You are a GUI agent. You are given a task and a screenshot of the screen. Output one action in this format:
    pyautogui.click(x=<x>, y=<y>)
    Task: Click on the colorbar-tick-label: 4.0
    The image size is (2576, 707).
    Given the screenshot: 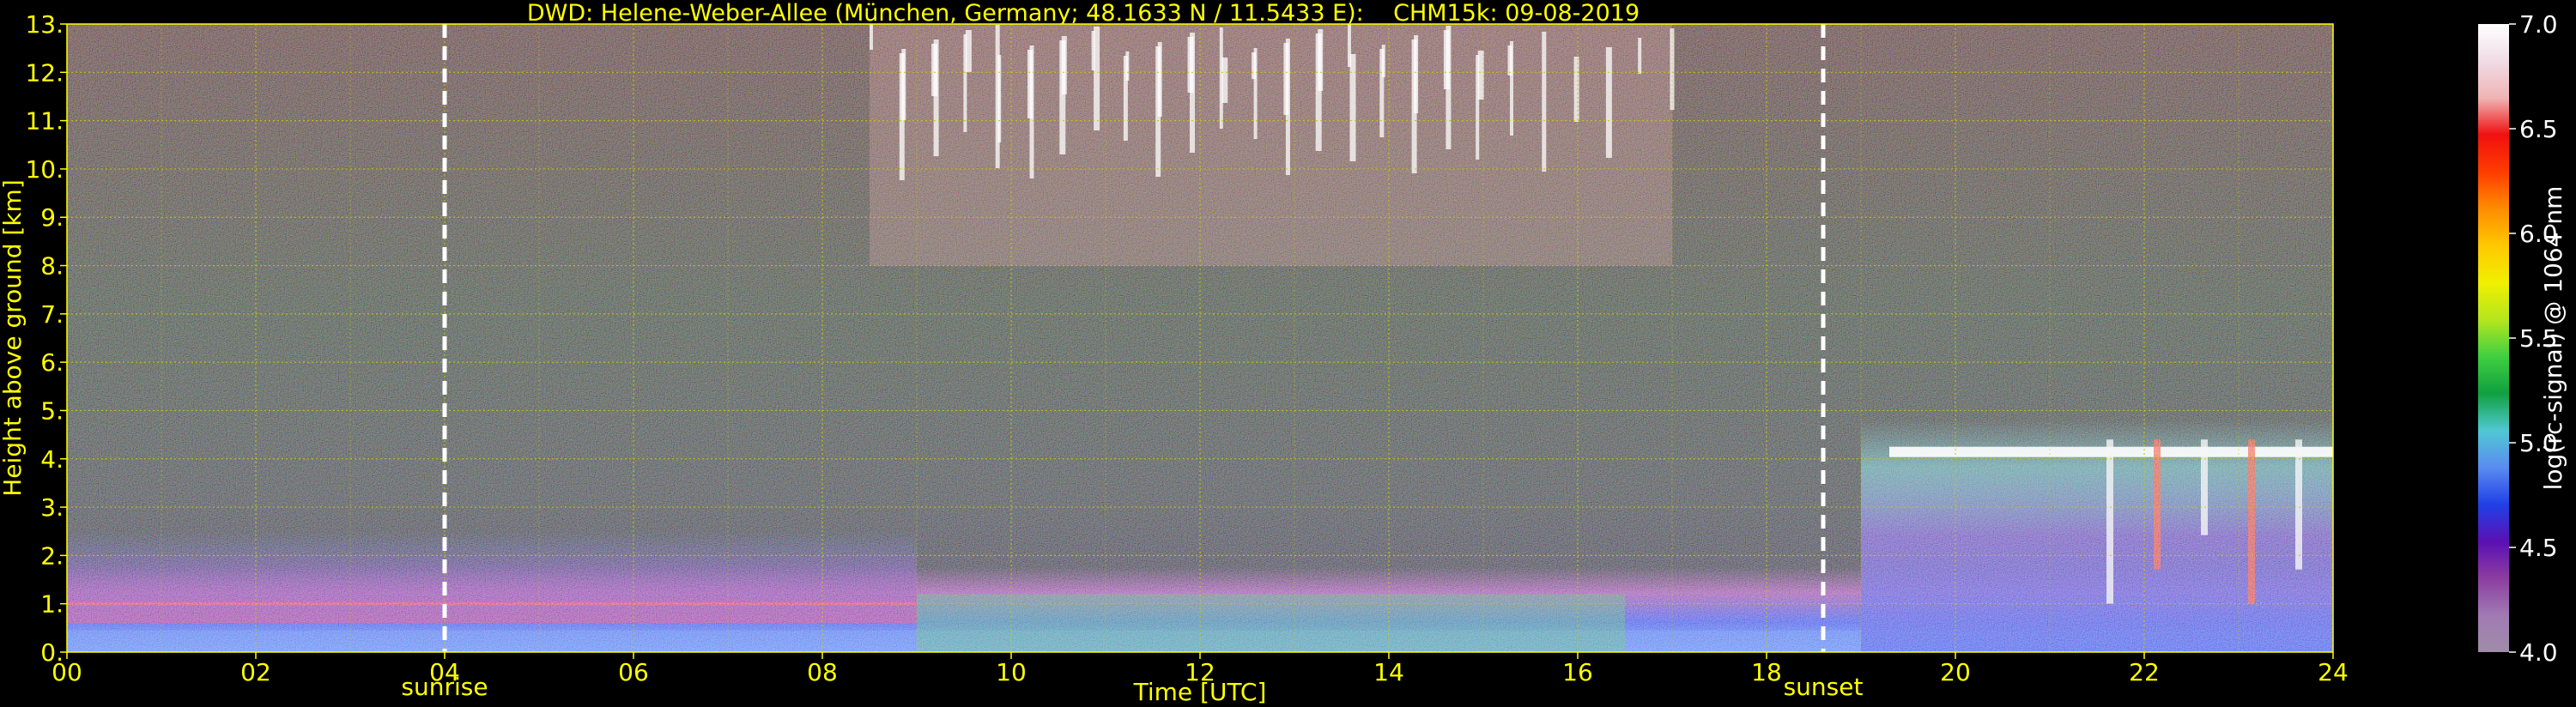 What is the action you would take?
    pyautogui.click(x=2538, y=653)
    